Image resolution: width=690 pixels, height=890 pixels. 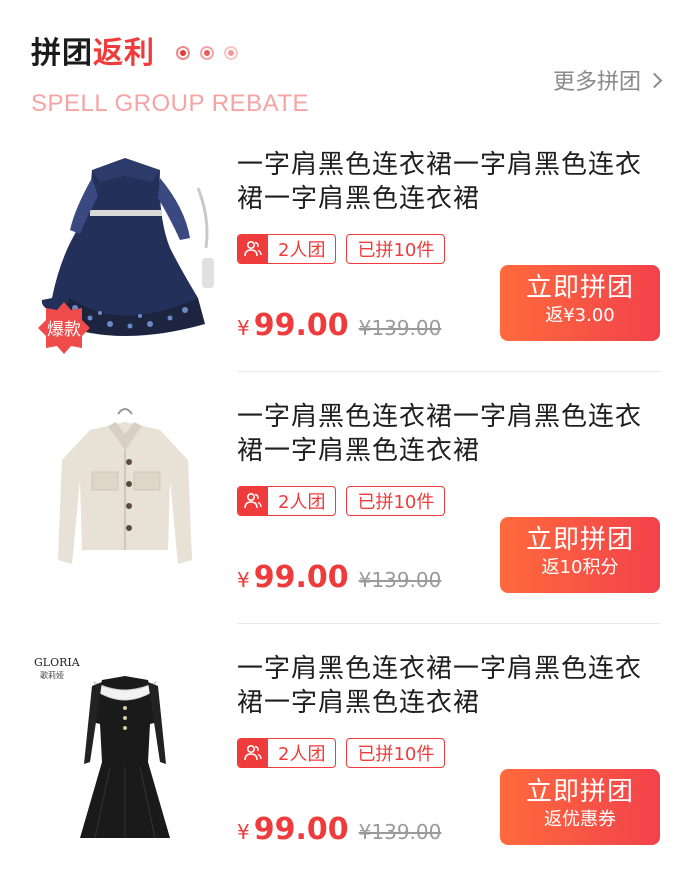 I want to click on brand-logo-cn: 歌莉娅, so click(x=52, y=675).